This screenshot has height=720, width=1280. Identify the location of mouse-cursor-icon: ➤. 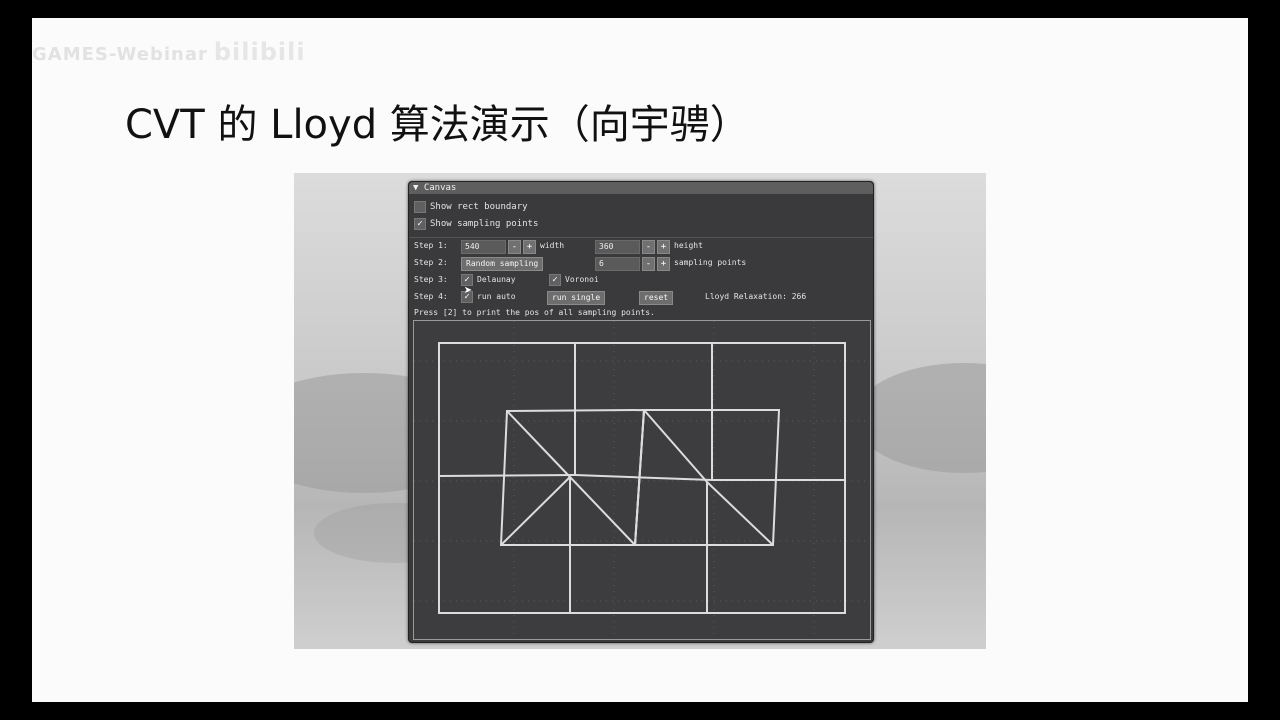
(468, 291).